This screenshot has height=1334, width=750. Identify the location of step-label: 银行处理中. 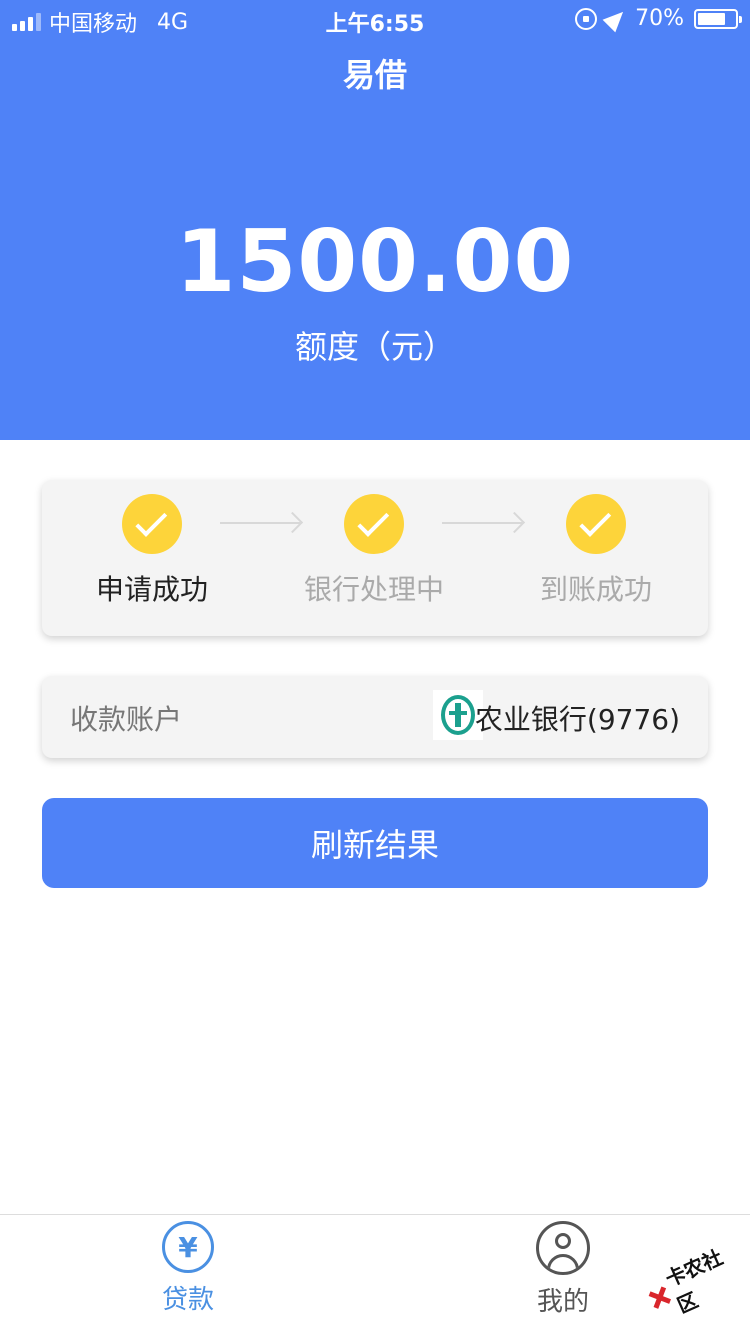
(373, 589).